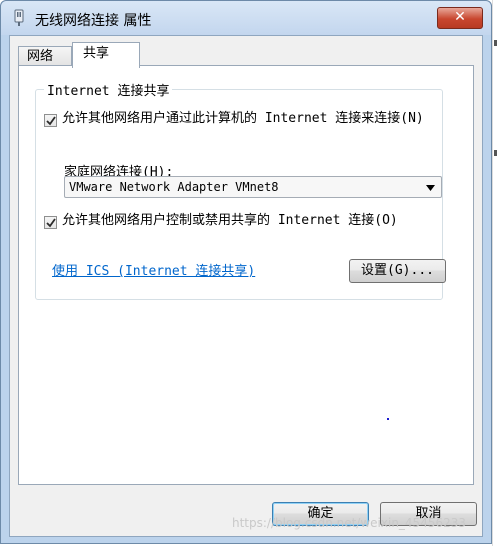 The image size is (498, 546). I want to click on tab-network: 网络, so click(45, 56).